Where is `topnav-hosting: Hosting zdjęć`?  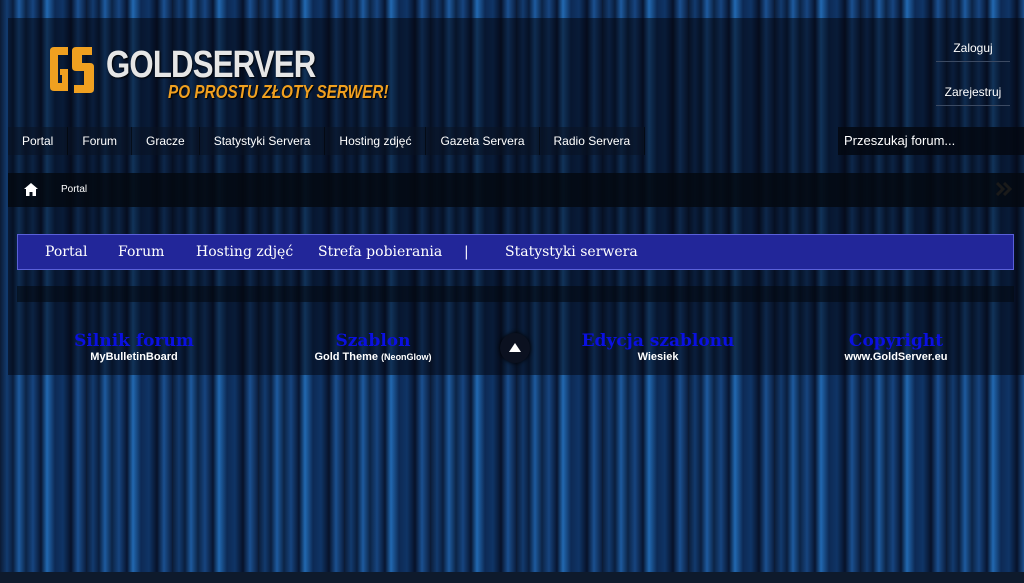
topnav-hosting: Hosting zdjęć is located at coordinates (376, 141).